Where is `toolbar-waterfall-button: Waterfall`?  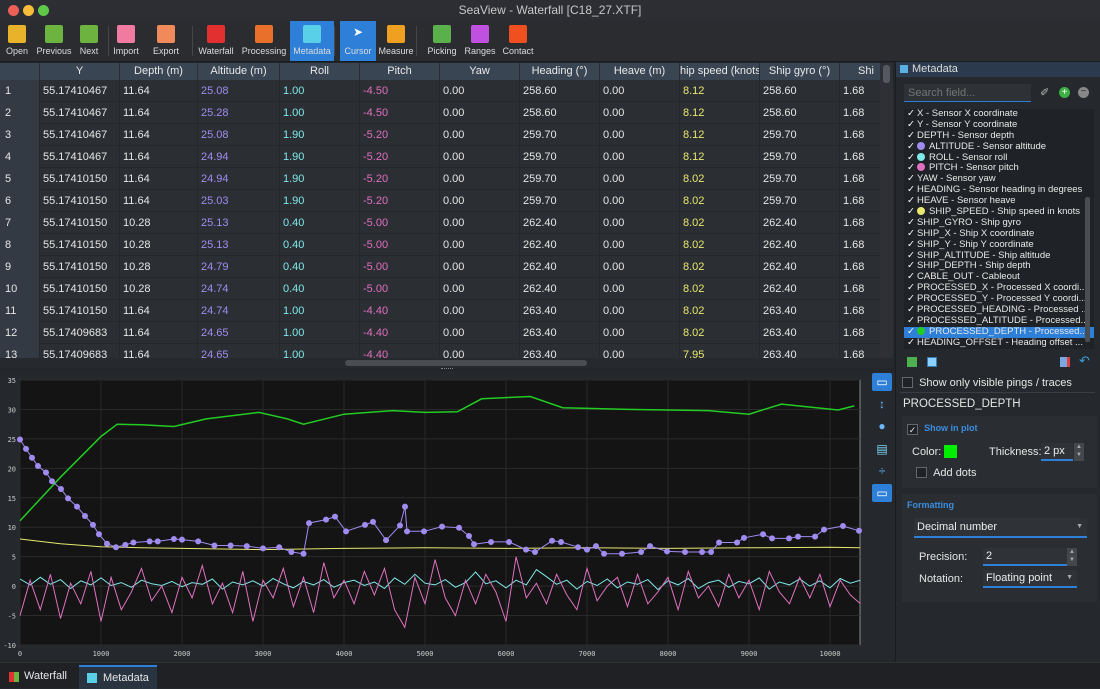
toolbar-waterfall-button: Waterfall is located at coordinates (216, 41).